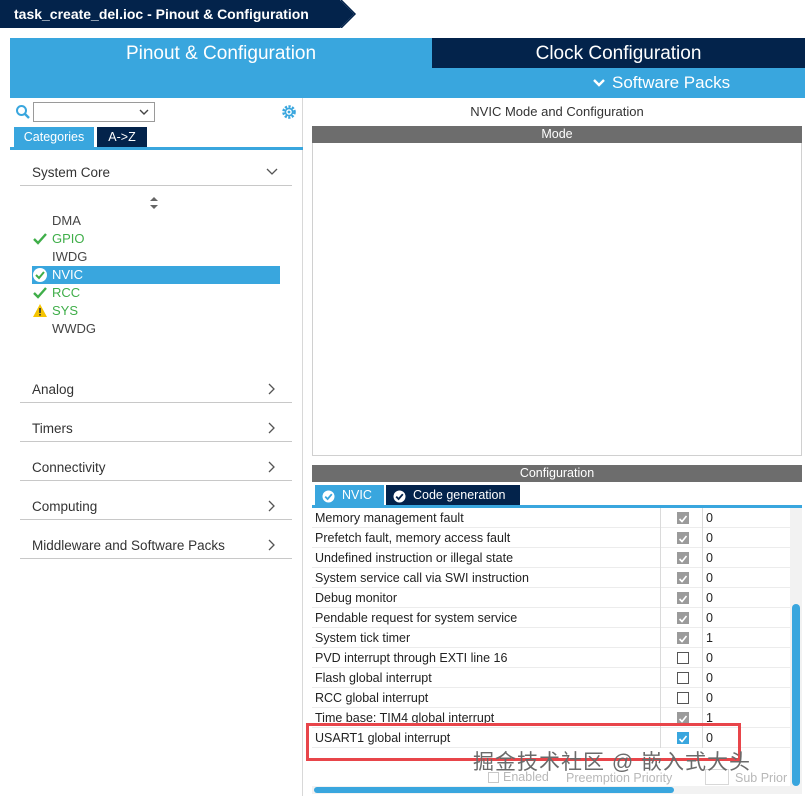 Image resolution: width=805 pixels, height=796 pixels. I want to click on software-packs-label: Software Packs, so click(671, 82).